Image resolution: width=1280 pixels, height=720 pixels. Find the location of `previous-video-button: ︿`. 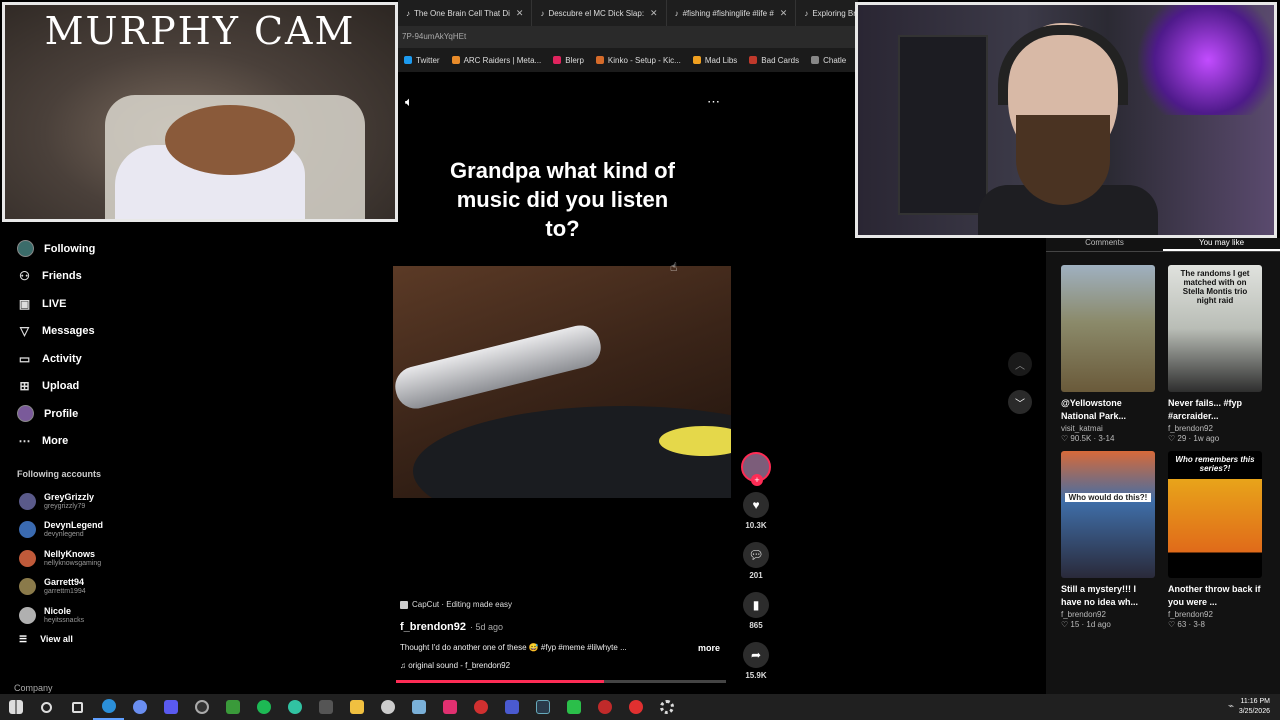

previous-video-button: ︿ is located at coordinates (1020, 364).